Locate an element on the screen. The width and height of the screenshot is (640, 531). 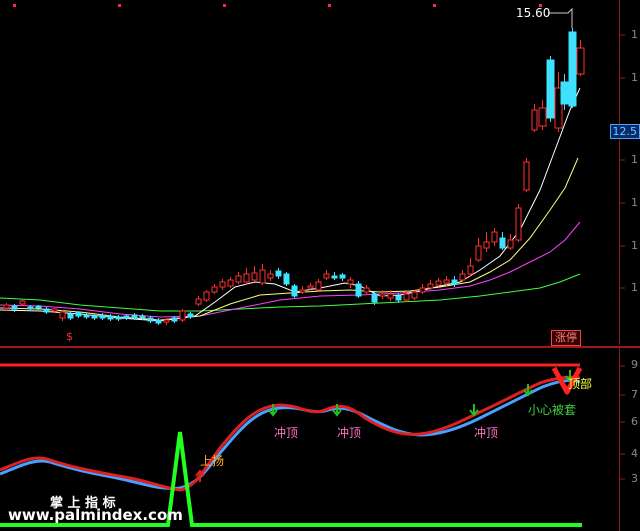
lower-axis-label-5: 3 is located at coordinates (634, 478).